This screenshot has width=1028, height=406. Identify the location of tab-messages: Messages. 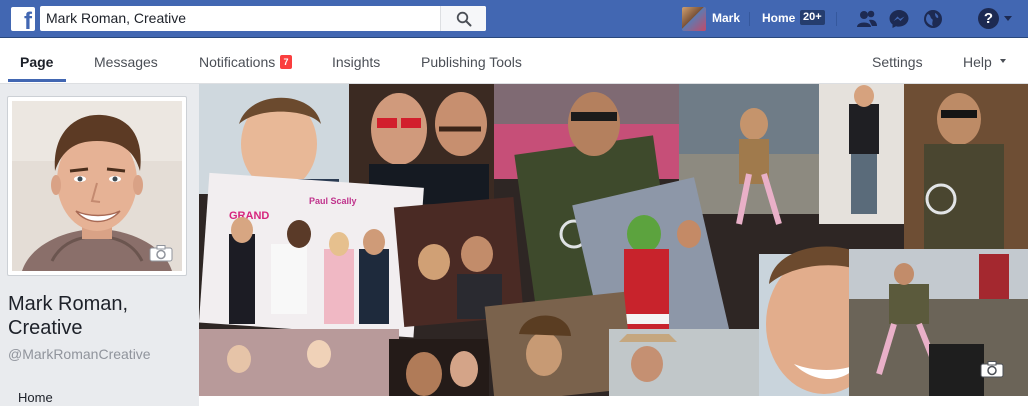
(126, 62).